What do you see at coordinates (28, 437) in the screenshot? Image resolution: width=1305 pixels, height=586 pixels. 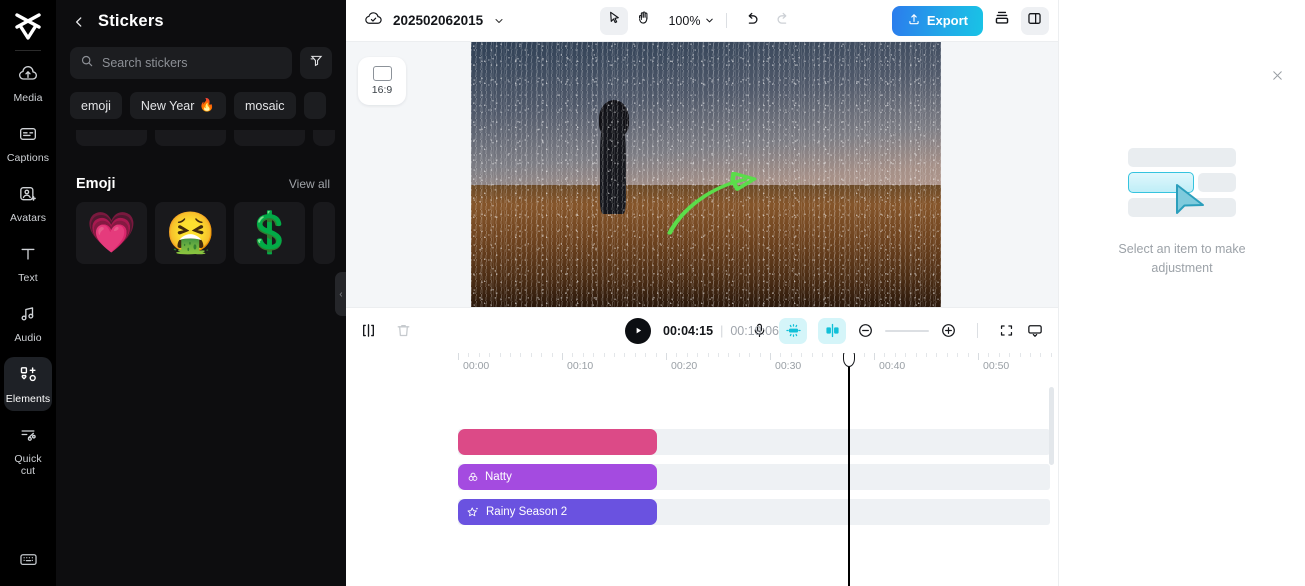 I see `quick-cut-icon` at bounding box center [28, 437].